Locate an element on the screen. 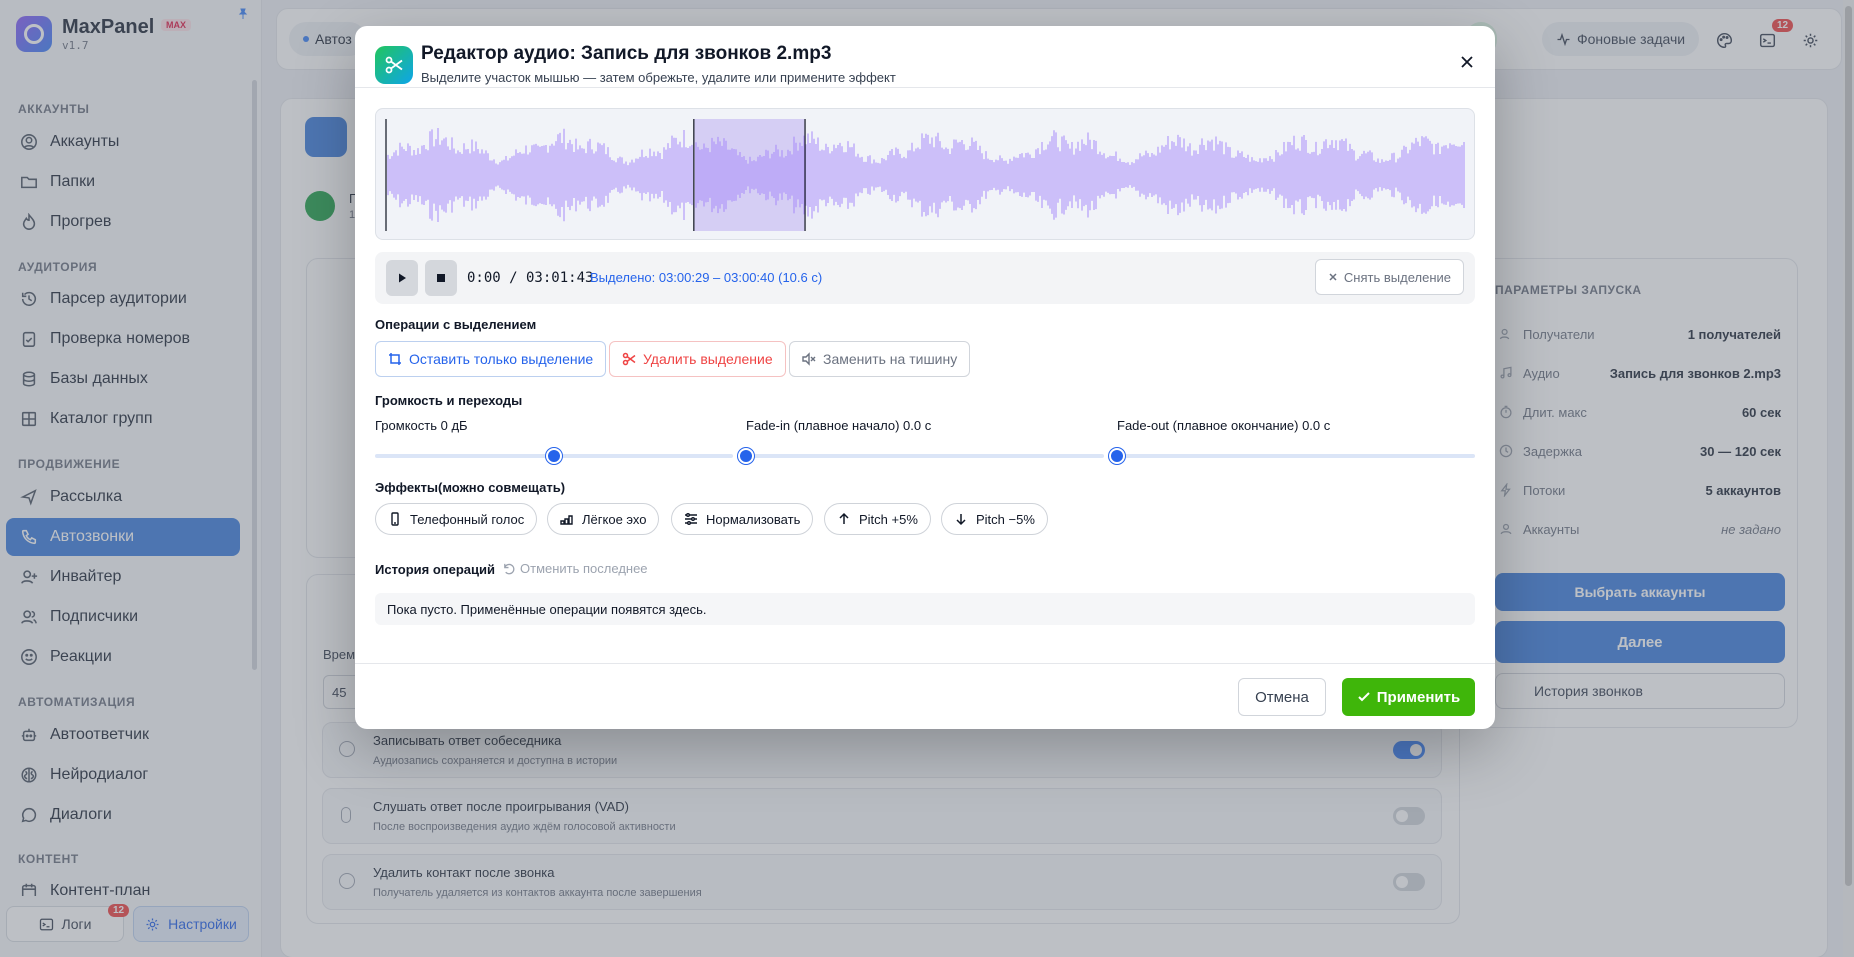 Image resolution: width=1854 pixels, height=957 pixels. phone-receiver-icon is located at coordinates (395, 519).